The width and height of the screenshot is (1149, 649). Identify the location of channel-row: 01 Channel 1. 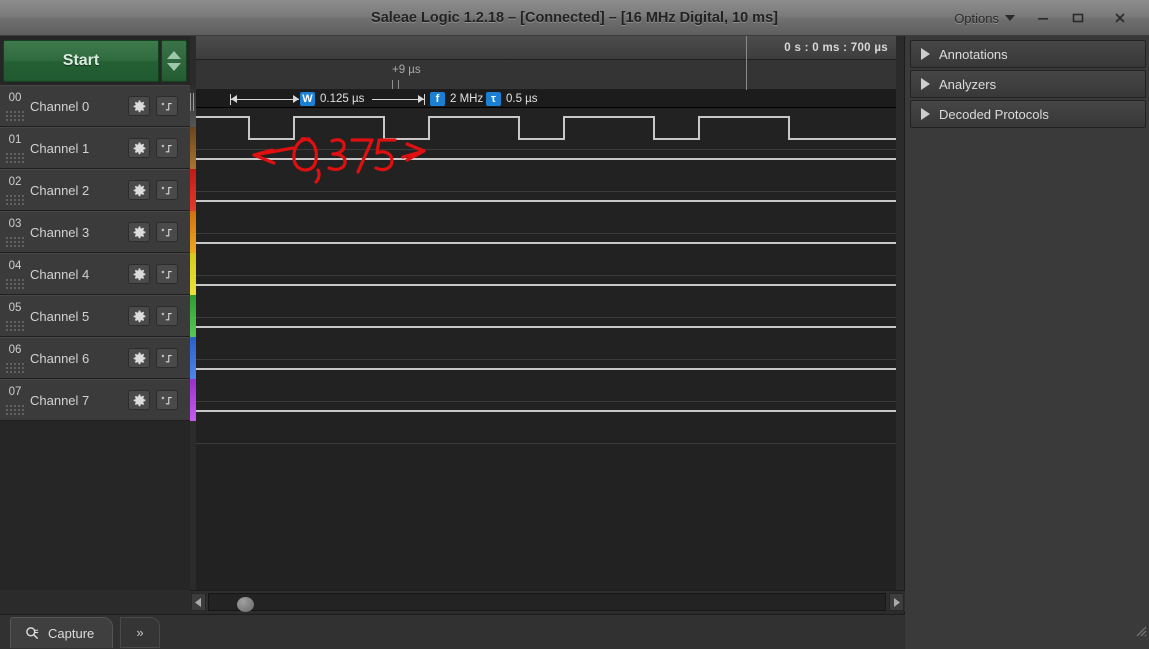
(95, 148).